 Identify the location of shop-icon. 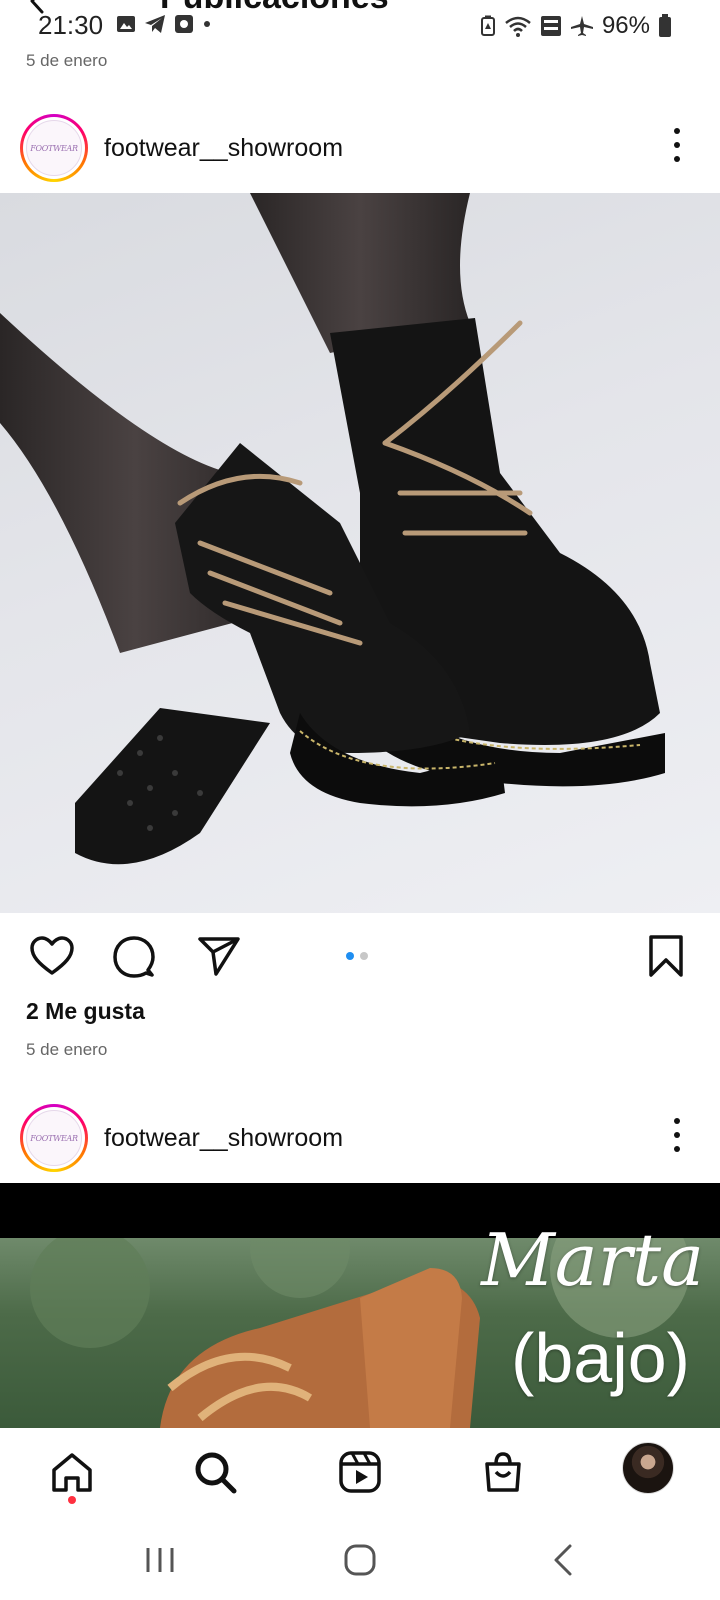
(503, 1472).